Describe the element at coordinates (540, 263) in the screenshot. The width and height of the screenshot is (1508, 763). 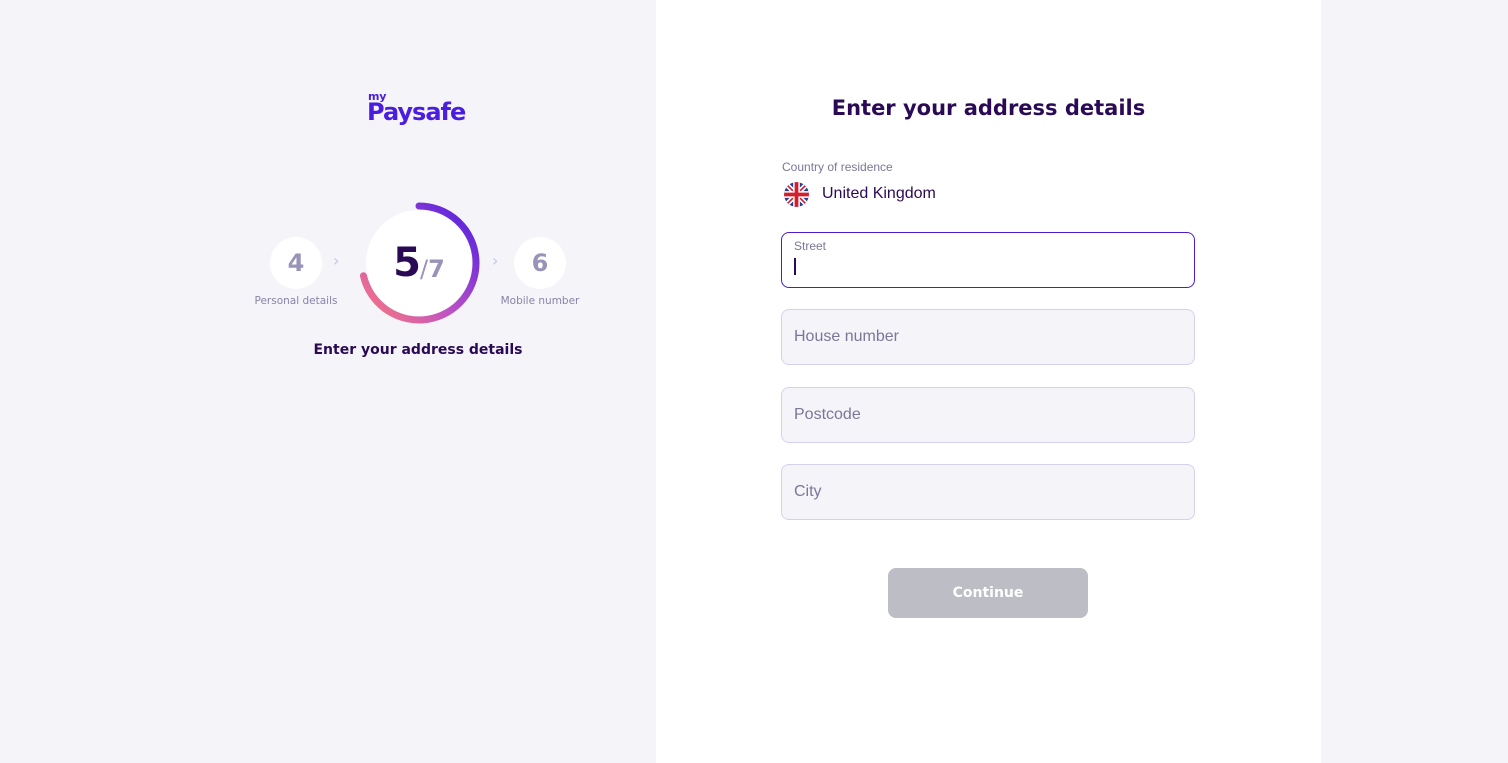
I see `step-next-badge: 6` at that location.